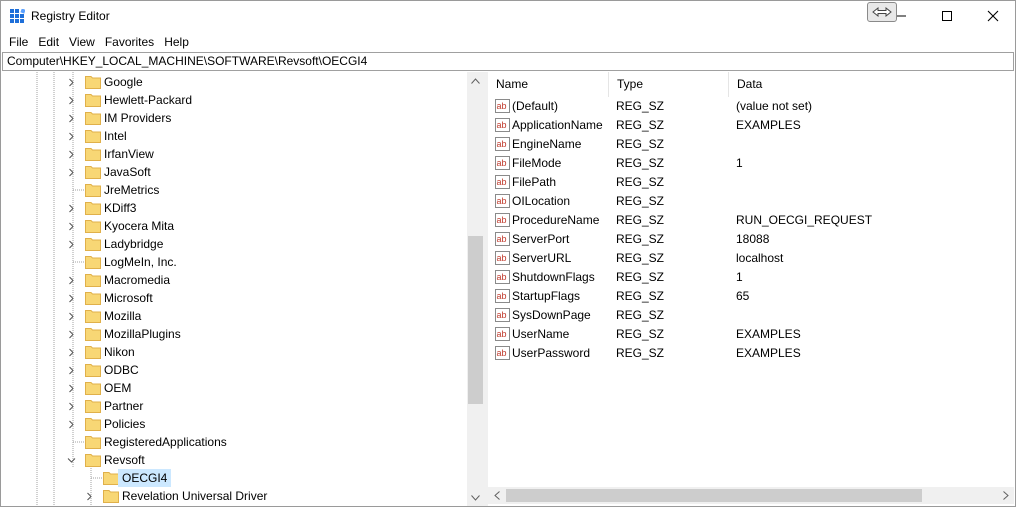  I want to click on menu-edit: Edit, so click(48, 42).